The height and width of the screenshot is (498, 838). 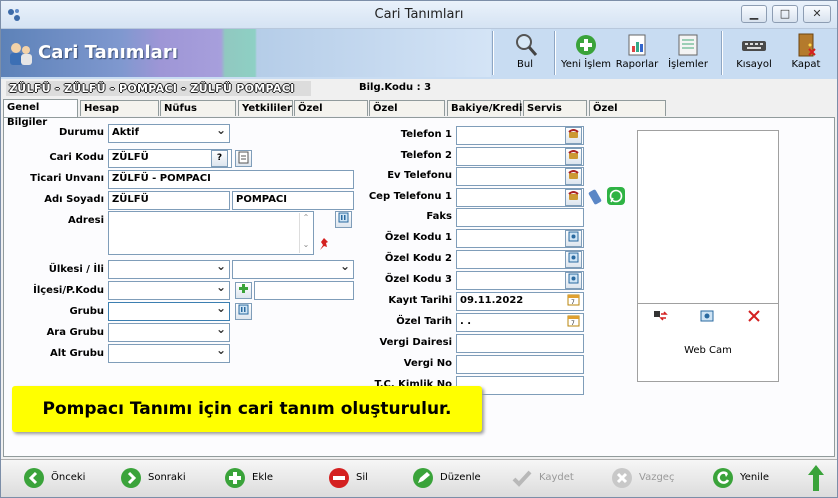 I want to click on photo-transfer-icon, so click(x=660, y=316).